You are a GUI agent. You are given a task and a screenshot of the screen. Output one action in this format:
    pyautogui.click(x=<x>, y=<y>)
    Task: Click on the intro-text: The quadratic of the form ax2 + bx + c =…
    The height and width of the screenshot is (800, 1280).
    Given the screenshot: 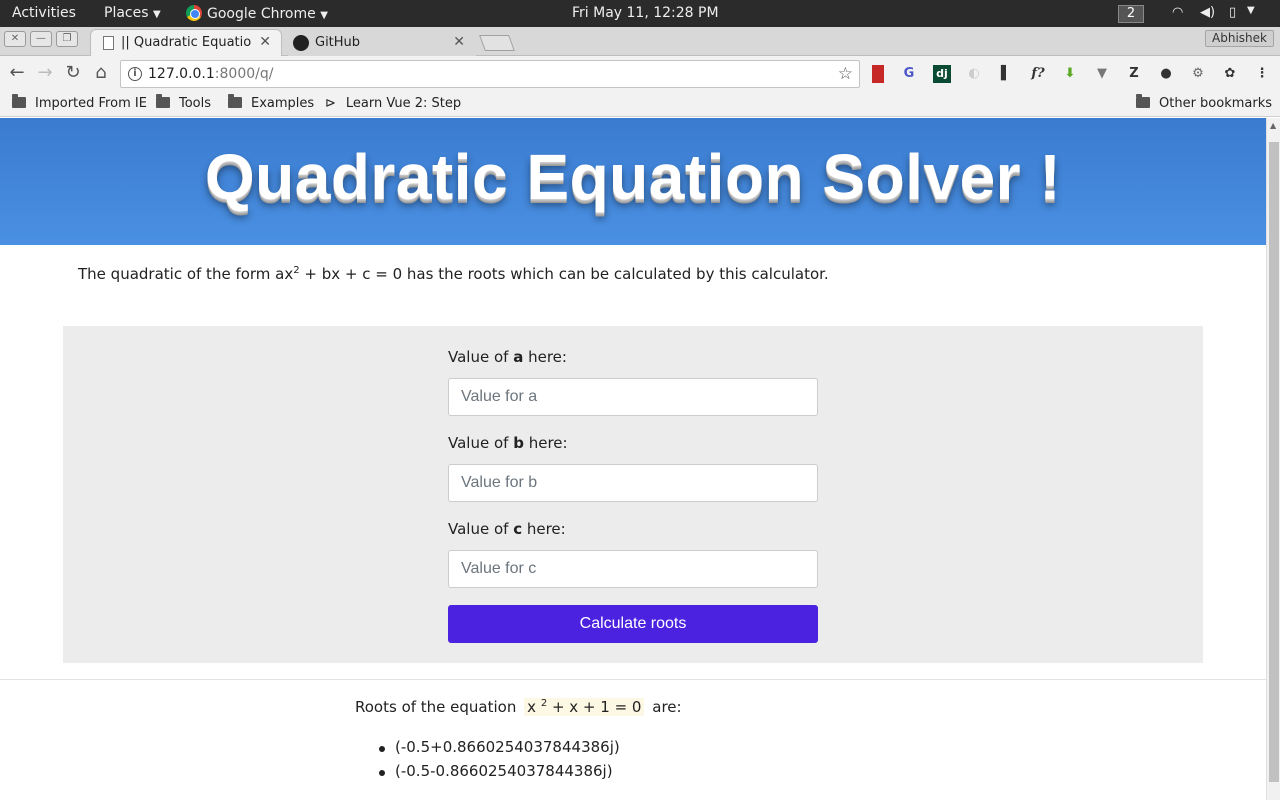 What is the action you would take?
    pyautogui.click(x=453, y=274)
    